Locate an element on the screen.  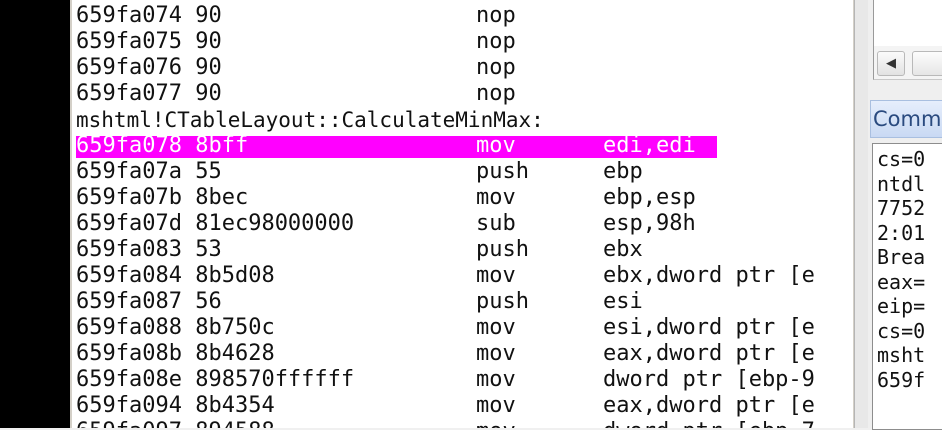
symbol-label-text: mshtml!CTableLayout::CalculateMinMax: is located at coordinates (310, 120).